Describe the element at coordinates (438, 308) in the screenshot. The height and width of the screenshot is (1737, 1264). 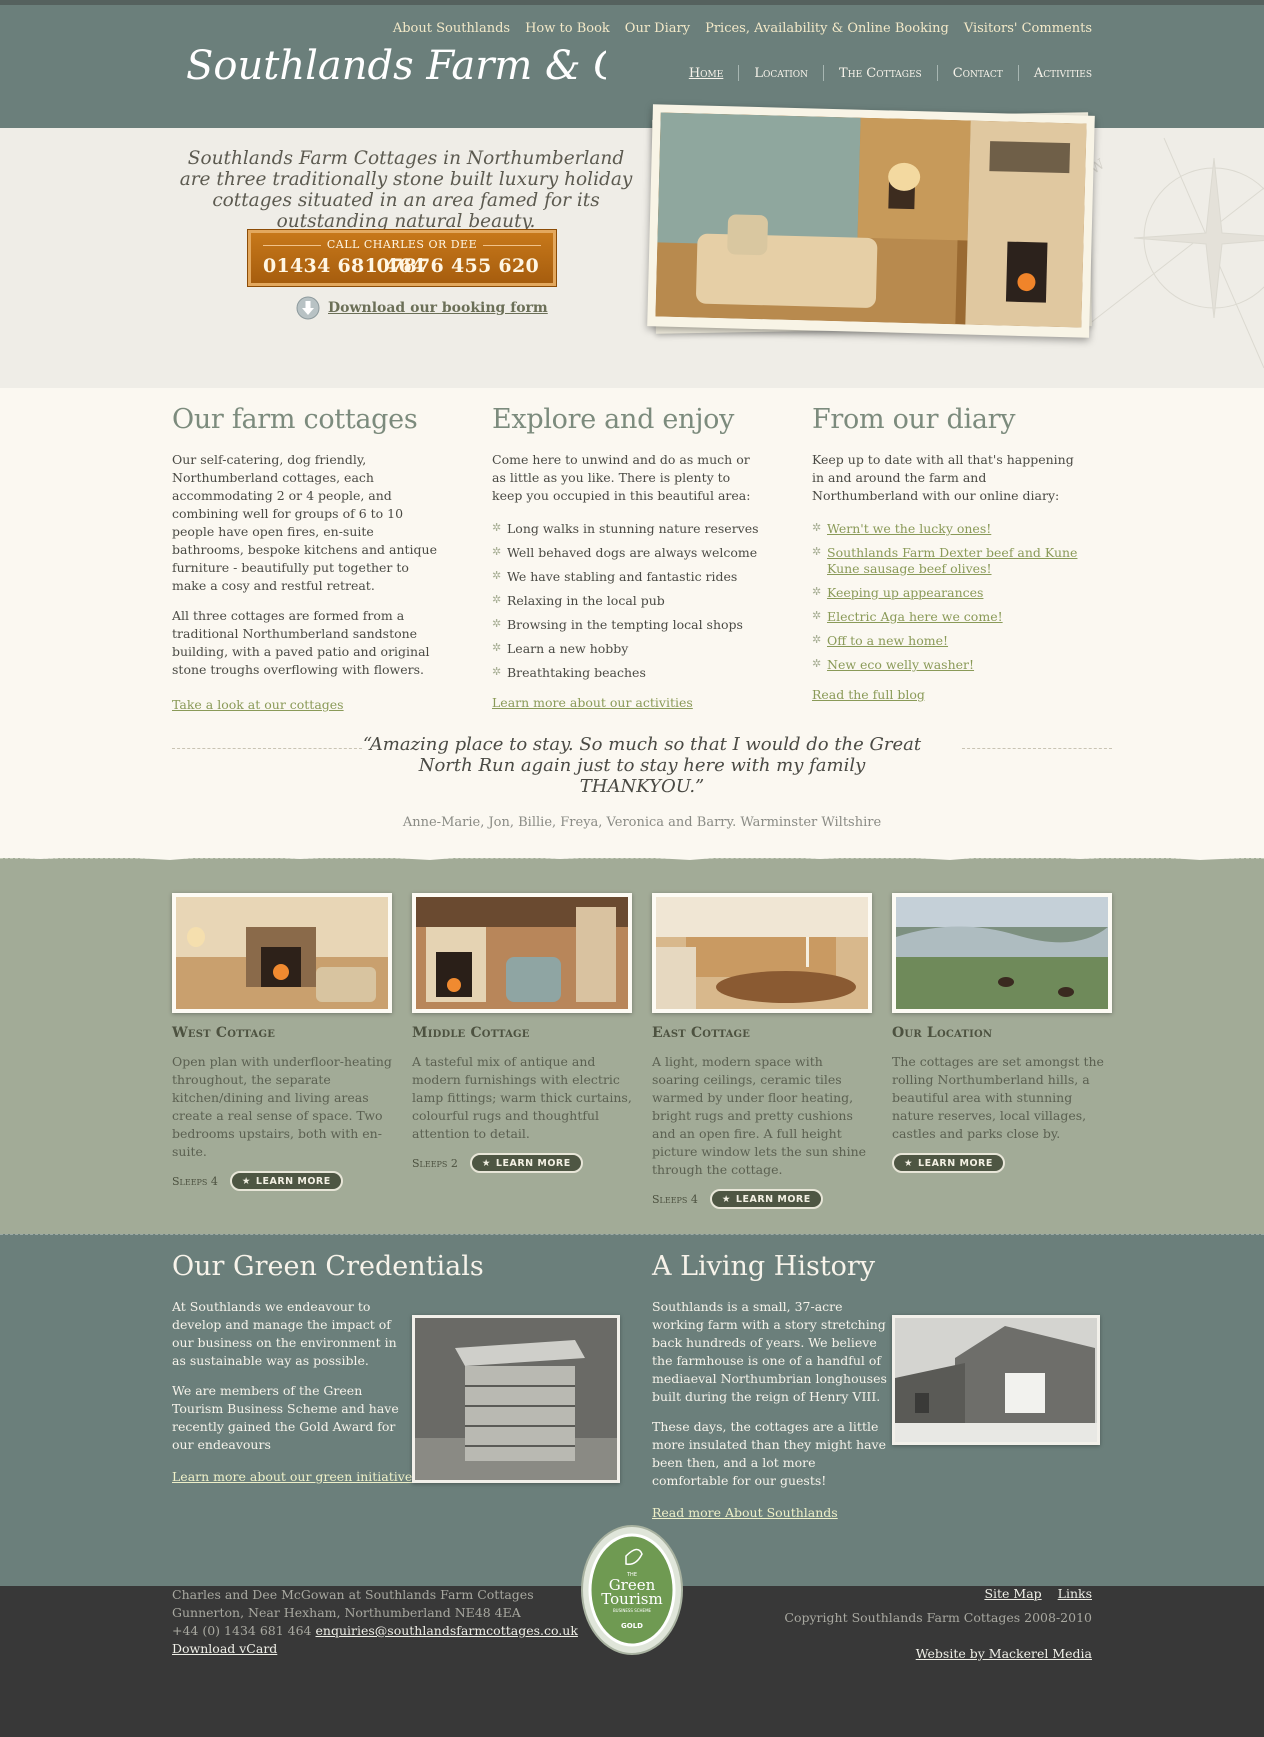
I see `download-booking-link: Download our booking form` at that location.